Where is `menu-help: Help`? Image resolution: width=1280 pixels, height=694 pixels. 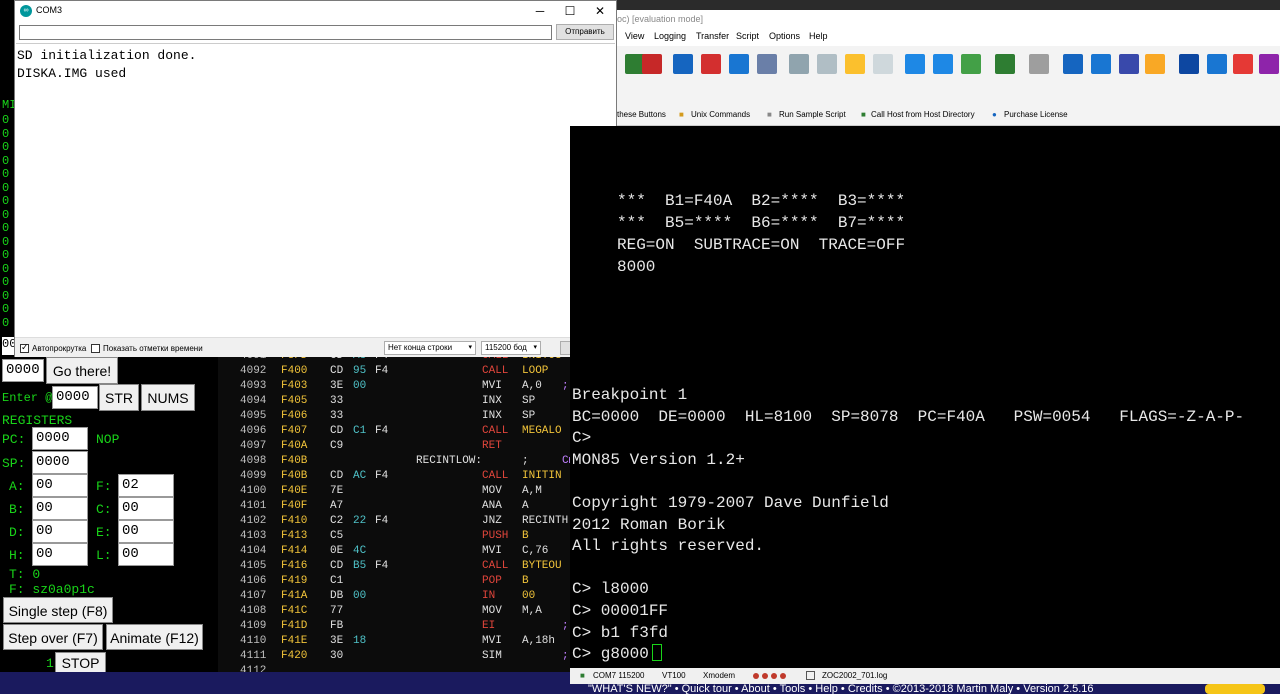 menu-help: Help is located at coordinates (818, 36).